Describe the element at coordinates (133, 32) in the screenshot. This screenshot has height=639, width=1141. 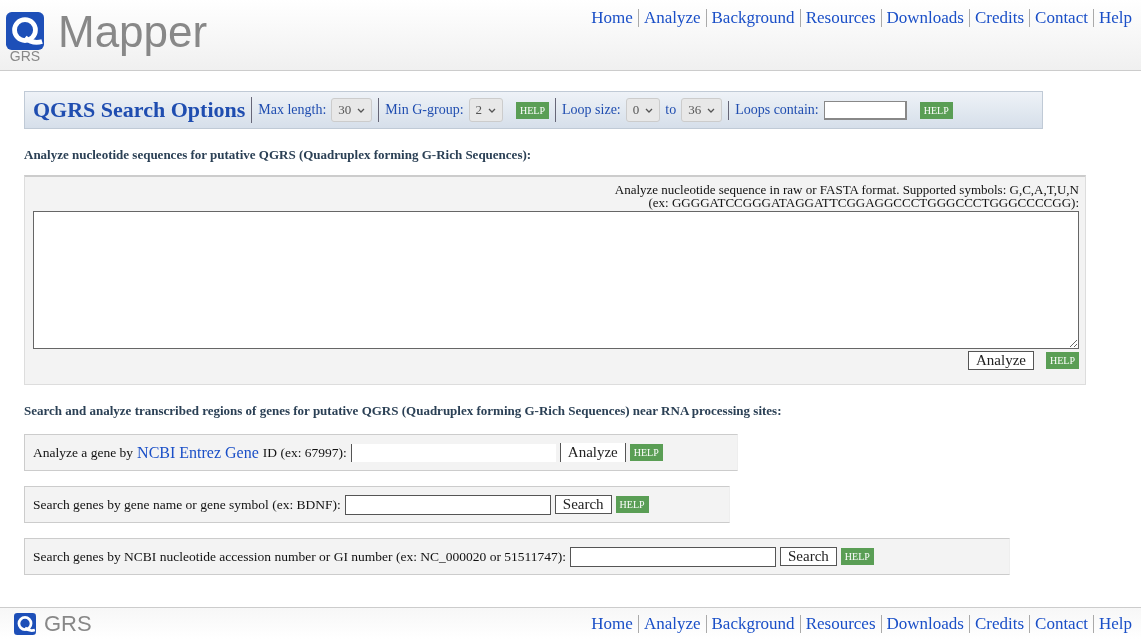
I see `logo-title: Mapper` at that location.